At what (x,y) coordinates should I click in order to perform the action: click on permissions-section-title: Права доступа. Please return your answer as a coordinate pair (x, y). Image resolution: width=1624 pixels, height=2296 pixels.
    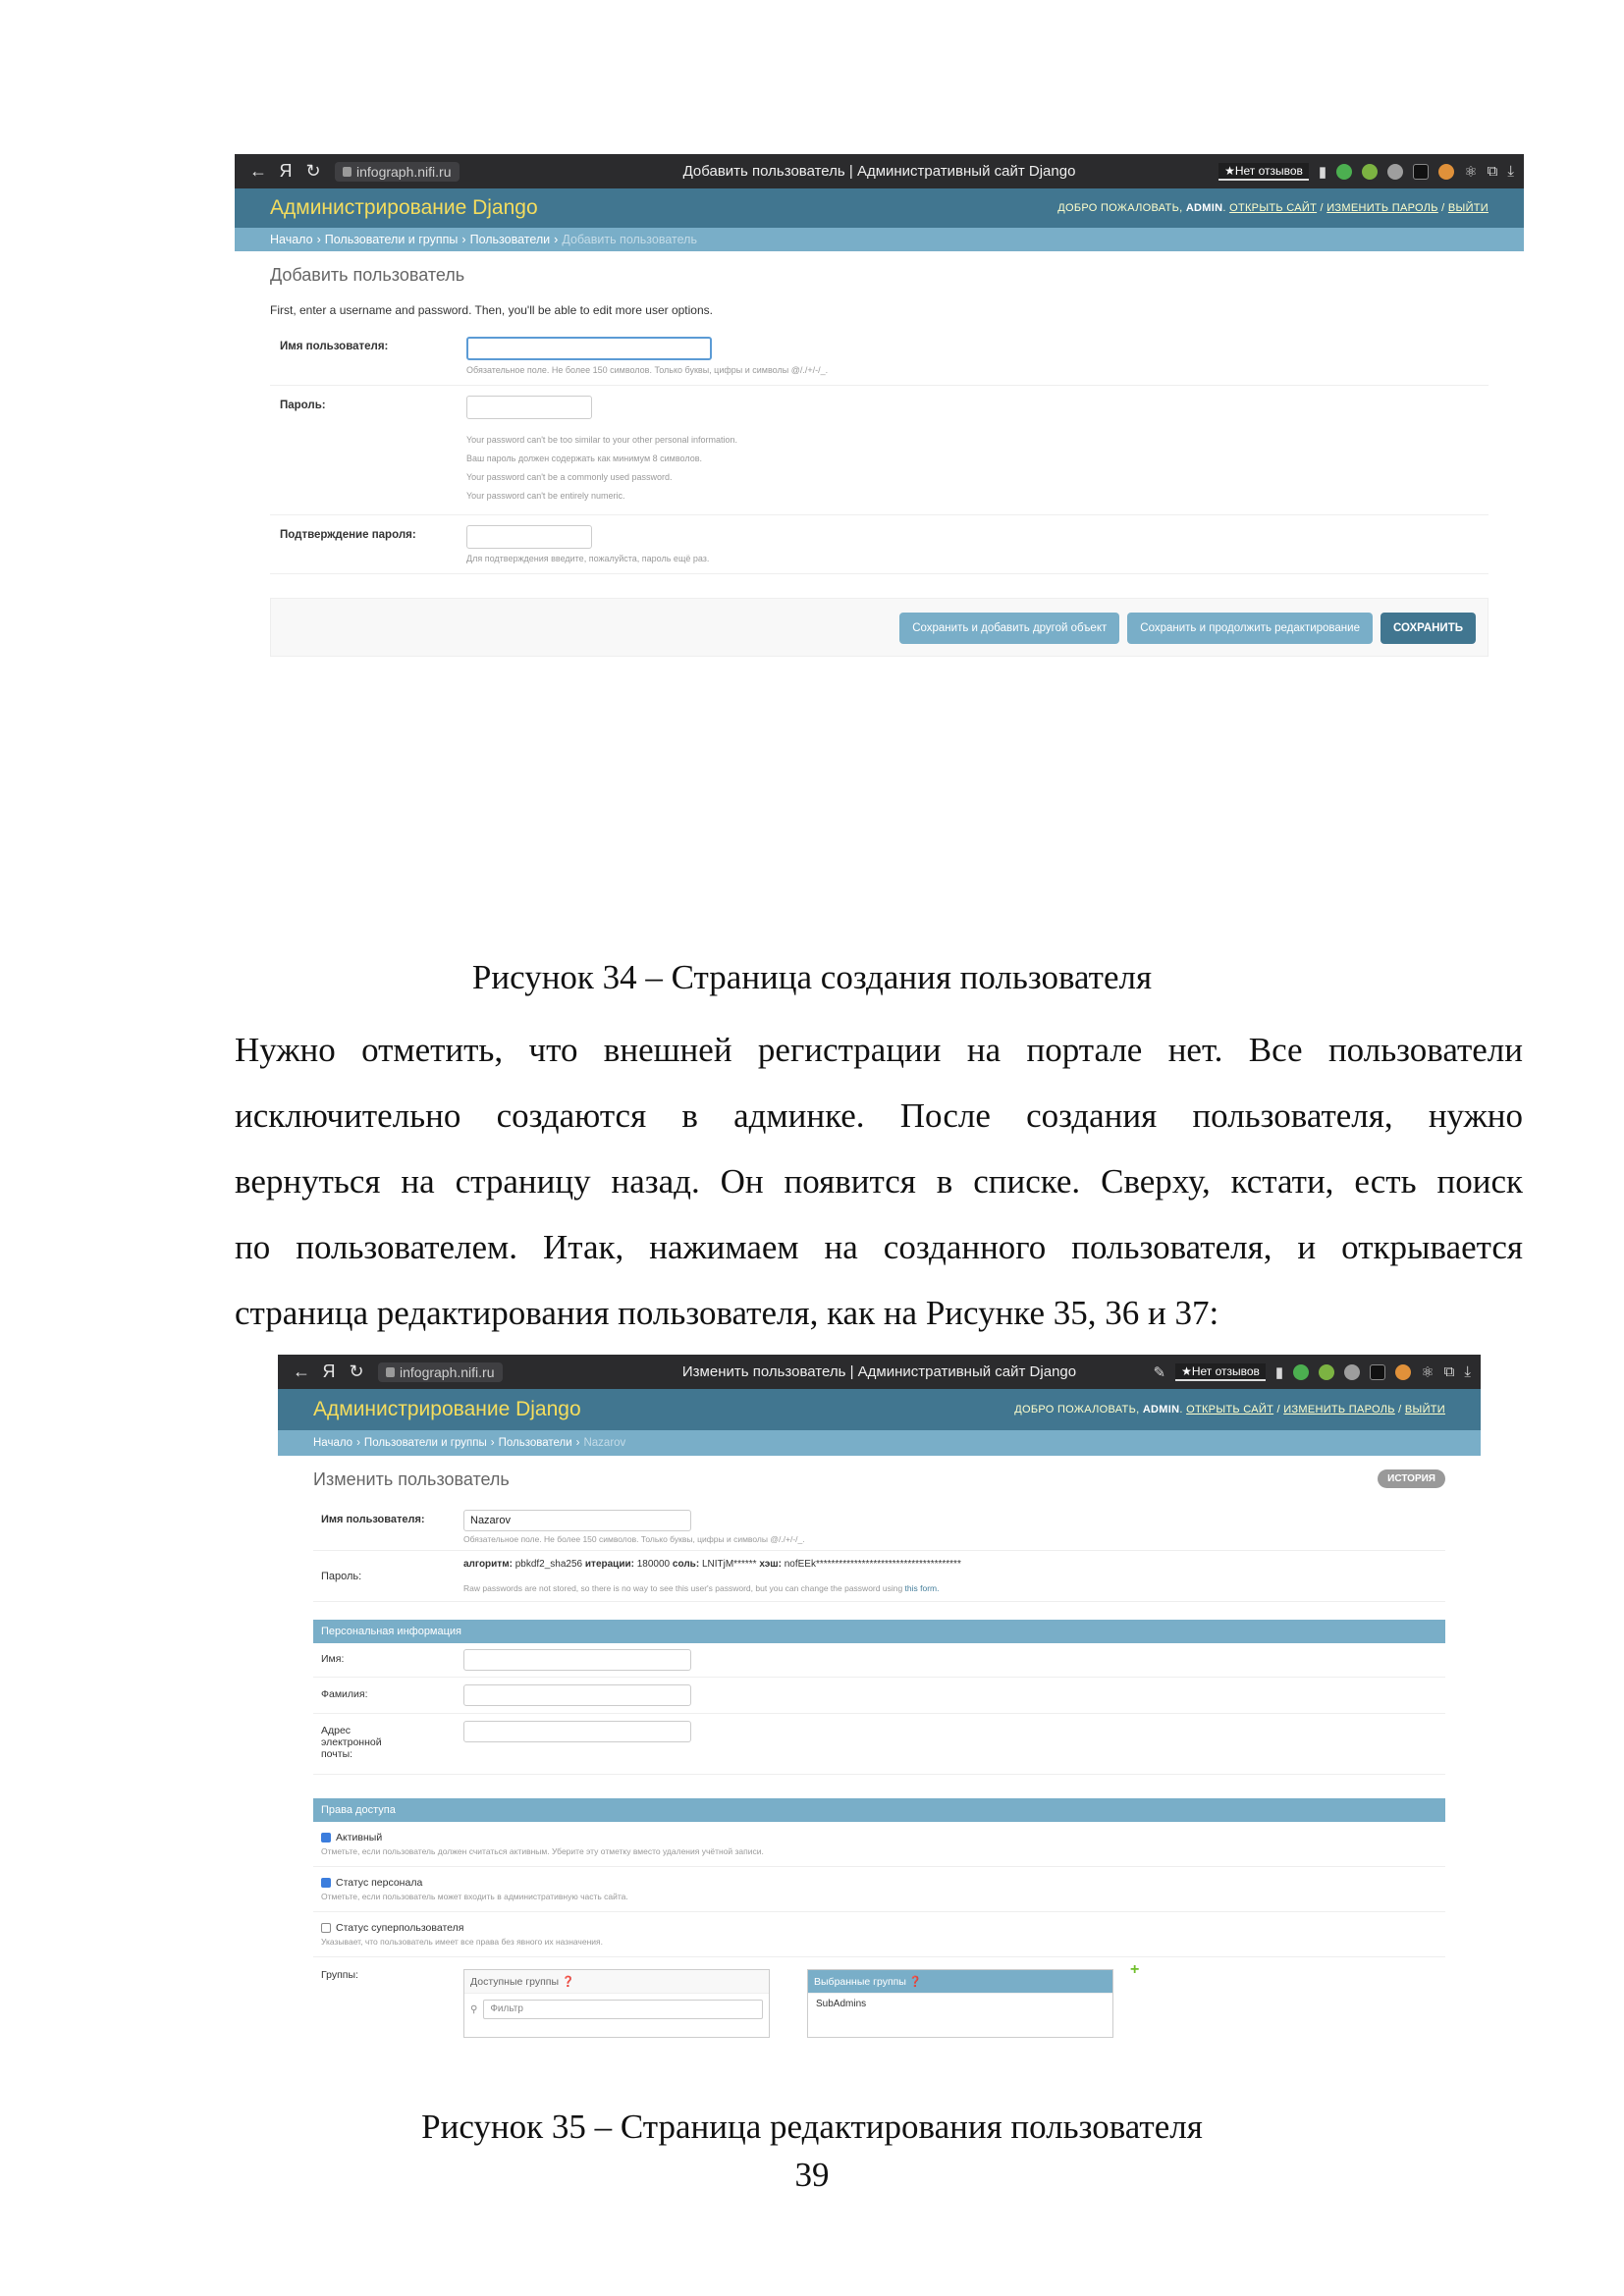
    Looking at the image, I should click on (879, 1810).